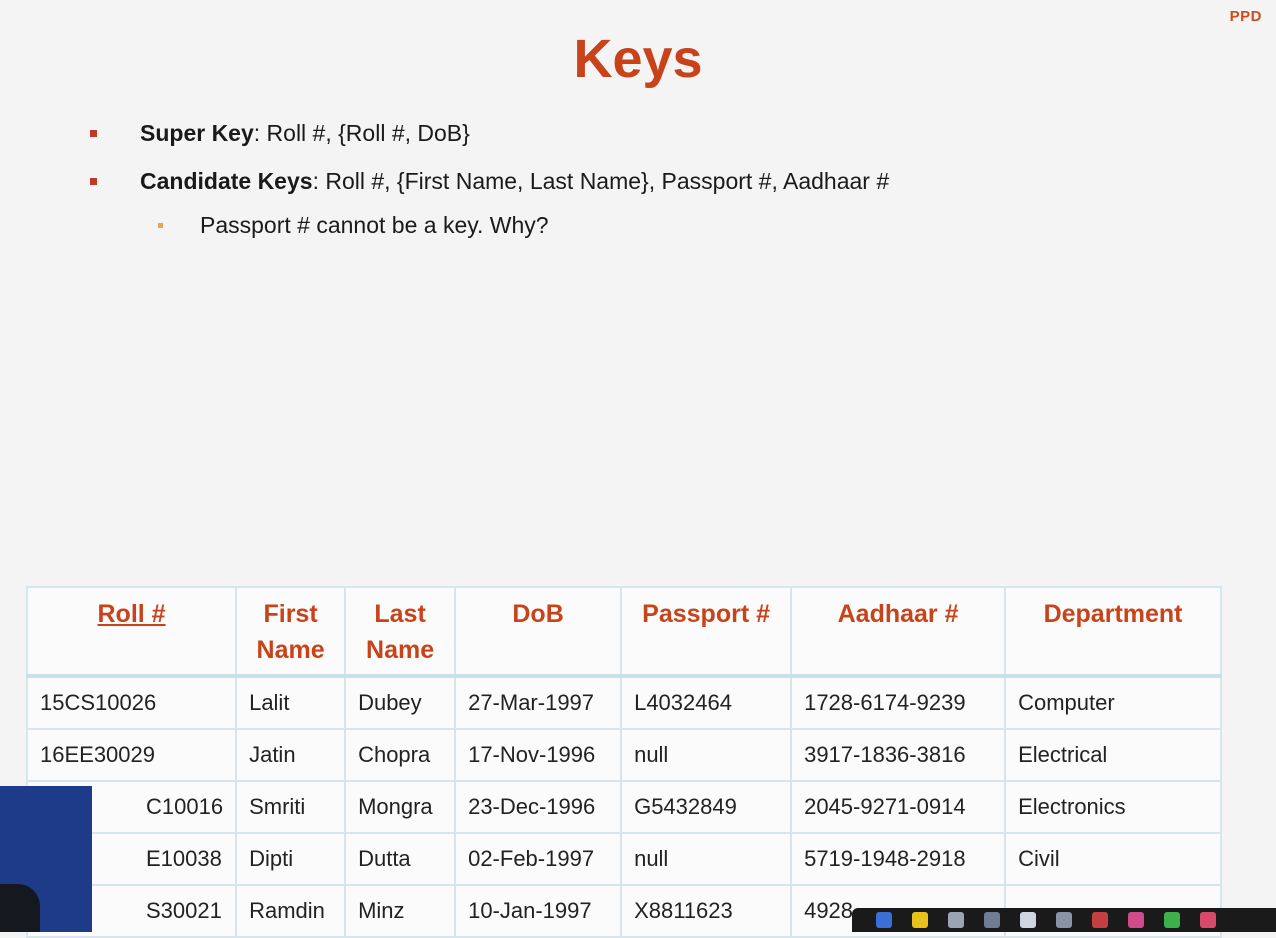 This screenshot has width=1276, height=938. What do you see at coordinates (538, 911) in the screenshot?
I see `cell-dob: 10-Jan-1997` at bounding box center [538, 911].